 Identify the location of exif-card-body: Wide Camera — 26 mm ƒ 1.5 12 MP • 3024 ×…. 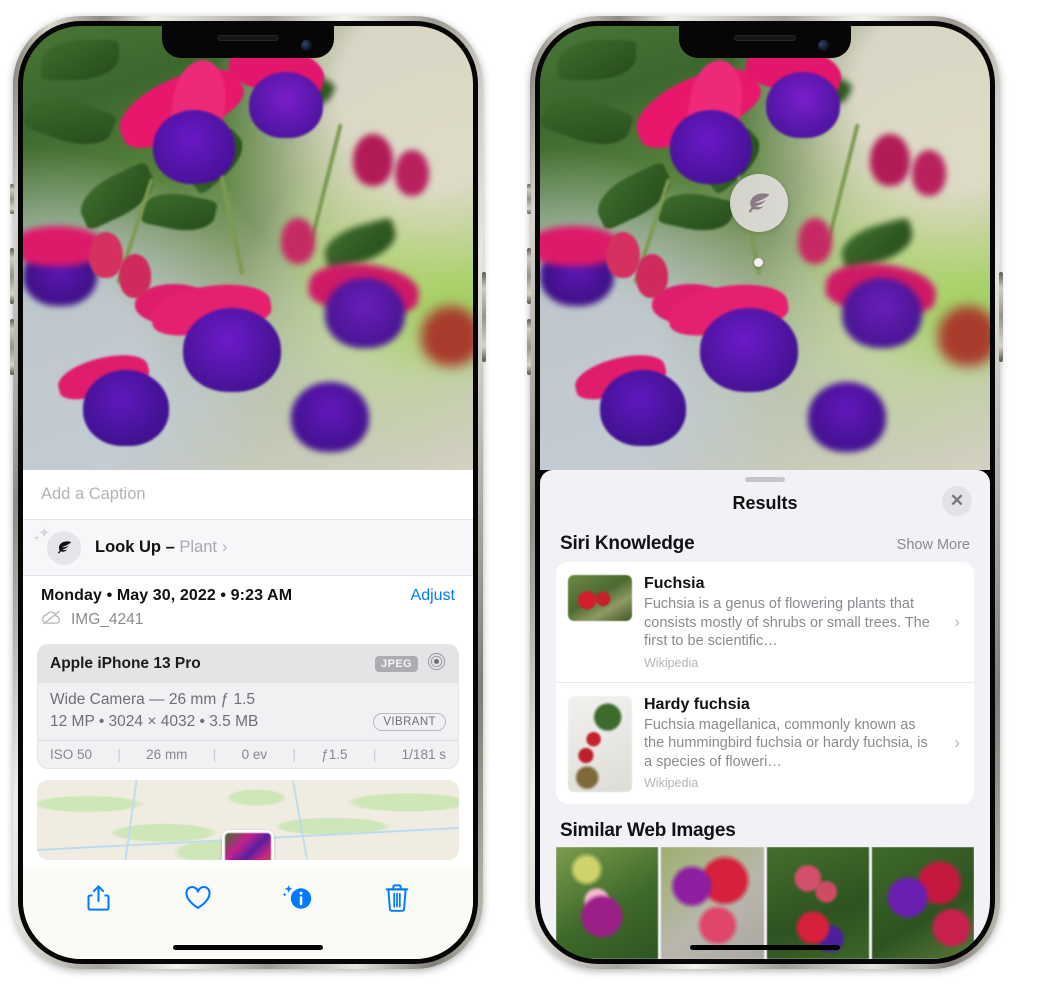
(248, 711).